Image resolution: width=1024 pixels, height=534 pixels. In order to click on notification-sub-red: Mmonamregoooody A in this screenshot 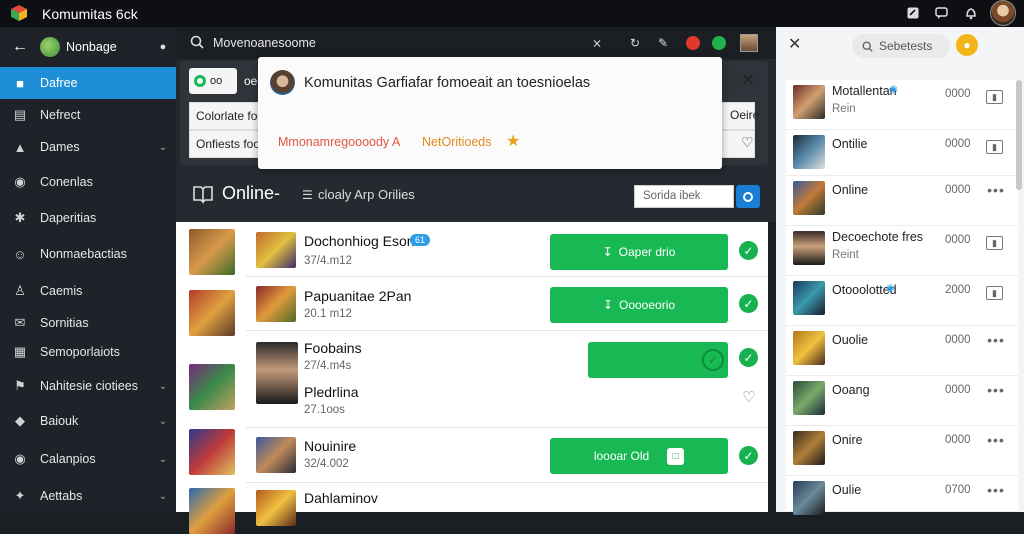, I will do `click(339, 142)`.